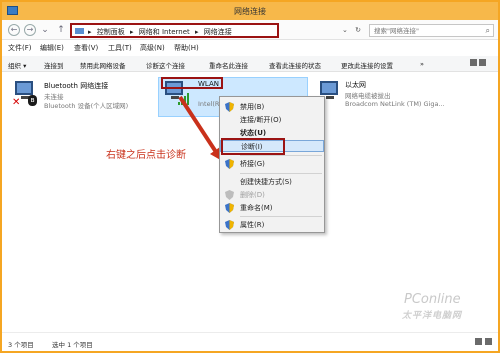 The height and width of the screenshot is (353, 500). What do you see at coordinates (272, 225) in the screenshot?
I see `ctx-properties: 属性(R)` at bounding box center [272, 225].